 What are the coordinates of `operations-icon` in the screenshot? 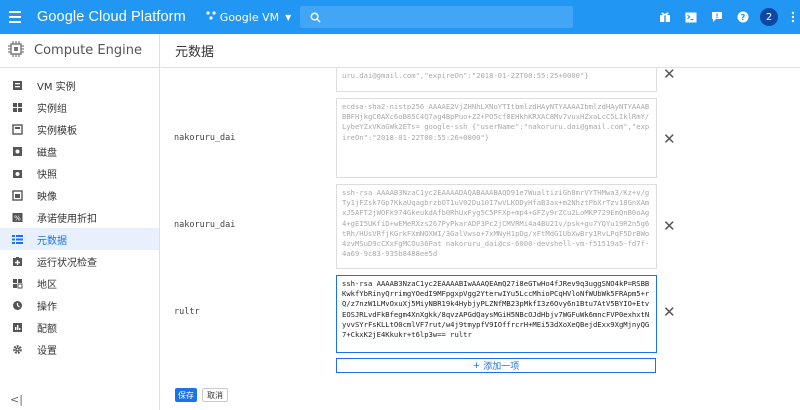 It's located at (17, 305).